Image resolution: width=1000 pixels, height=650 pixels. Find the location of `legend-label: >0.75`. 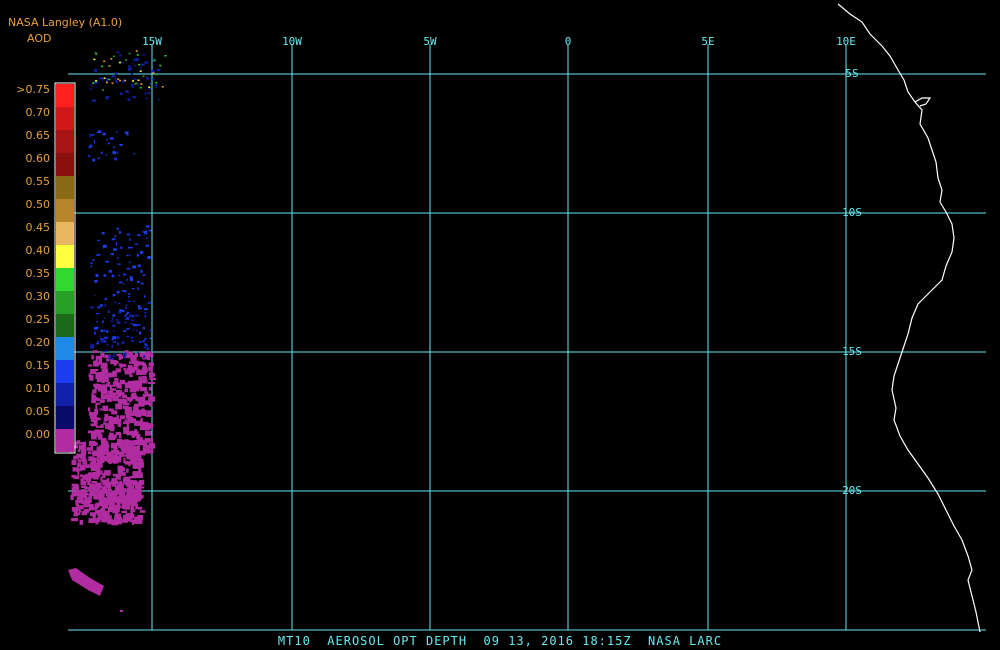

legend-label: >0.75 is located at coordinates (33, 89).